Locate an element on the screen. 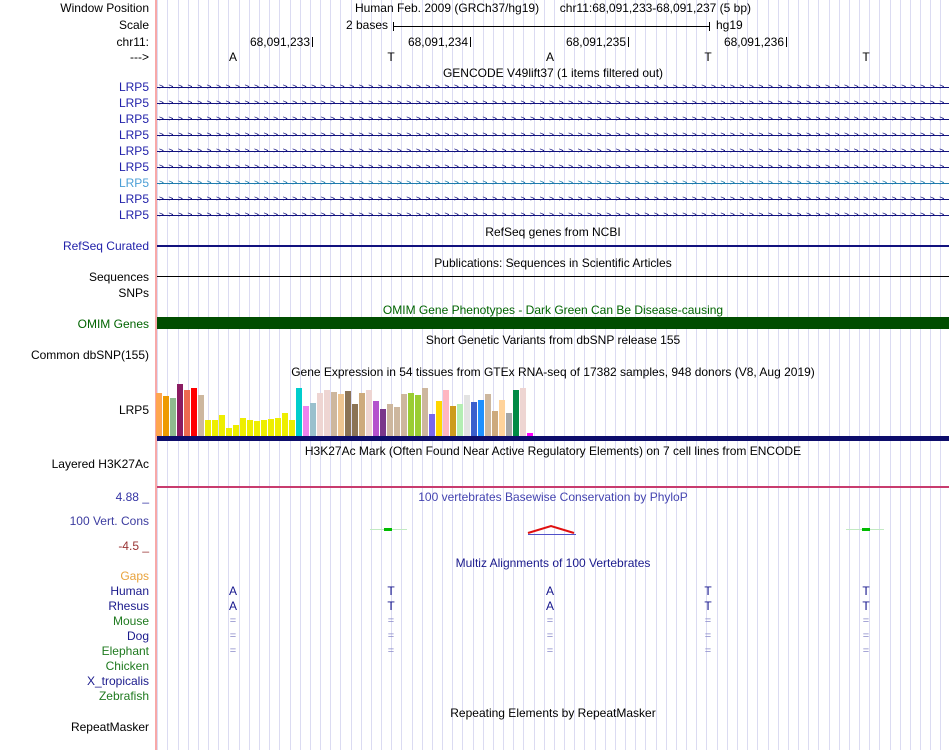  multiz-species-label: Gaps is located at coordinates (74, 576).